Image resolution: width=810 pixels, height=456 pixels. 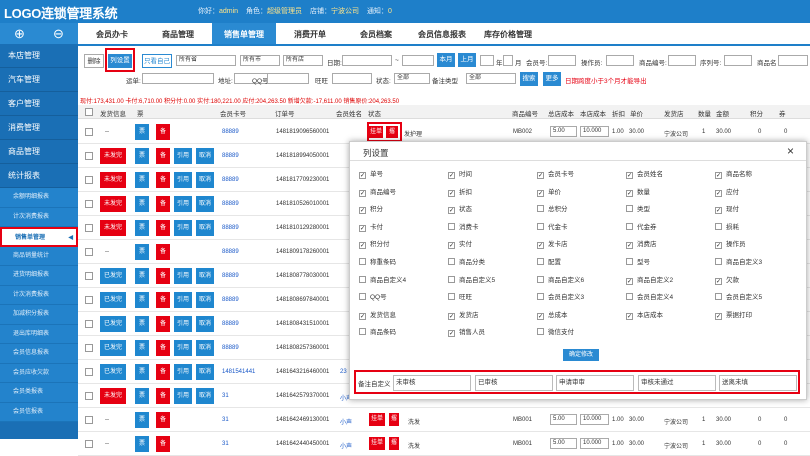 What do you see at coordinates (19, 33) in the screenshot?
I see `expand-icon: ⊕` at bounding box center [19, 33].